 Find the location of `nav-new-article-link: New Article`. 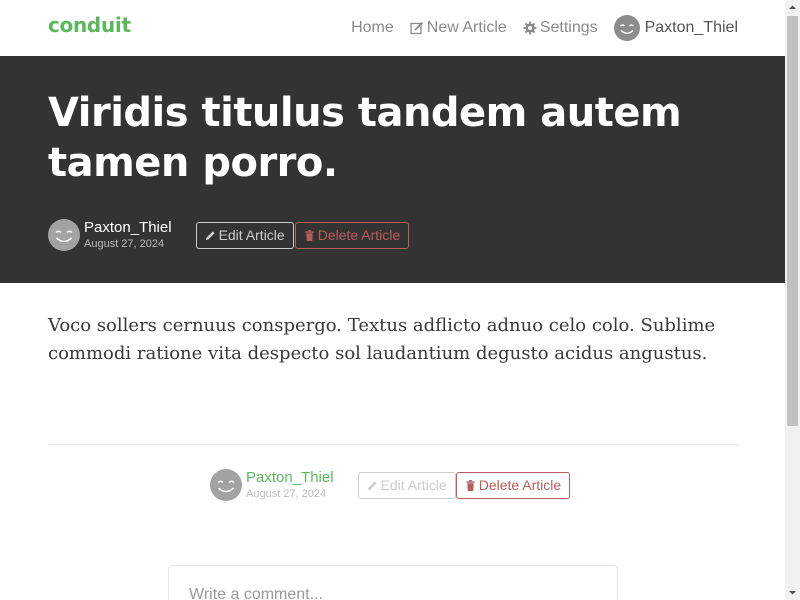

nav-new-article-link: New Article is located at coordinates (458, 28).